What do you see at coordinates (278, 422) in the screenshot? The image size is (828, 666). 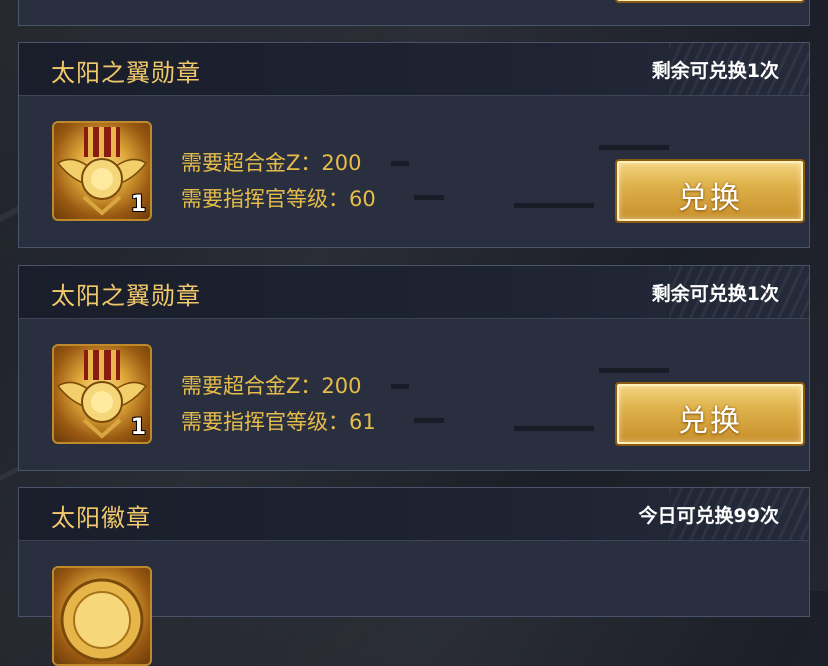 I see `requirement-level: 需要指挥官等级：61` at bounding box center [278, 422].